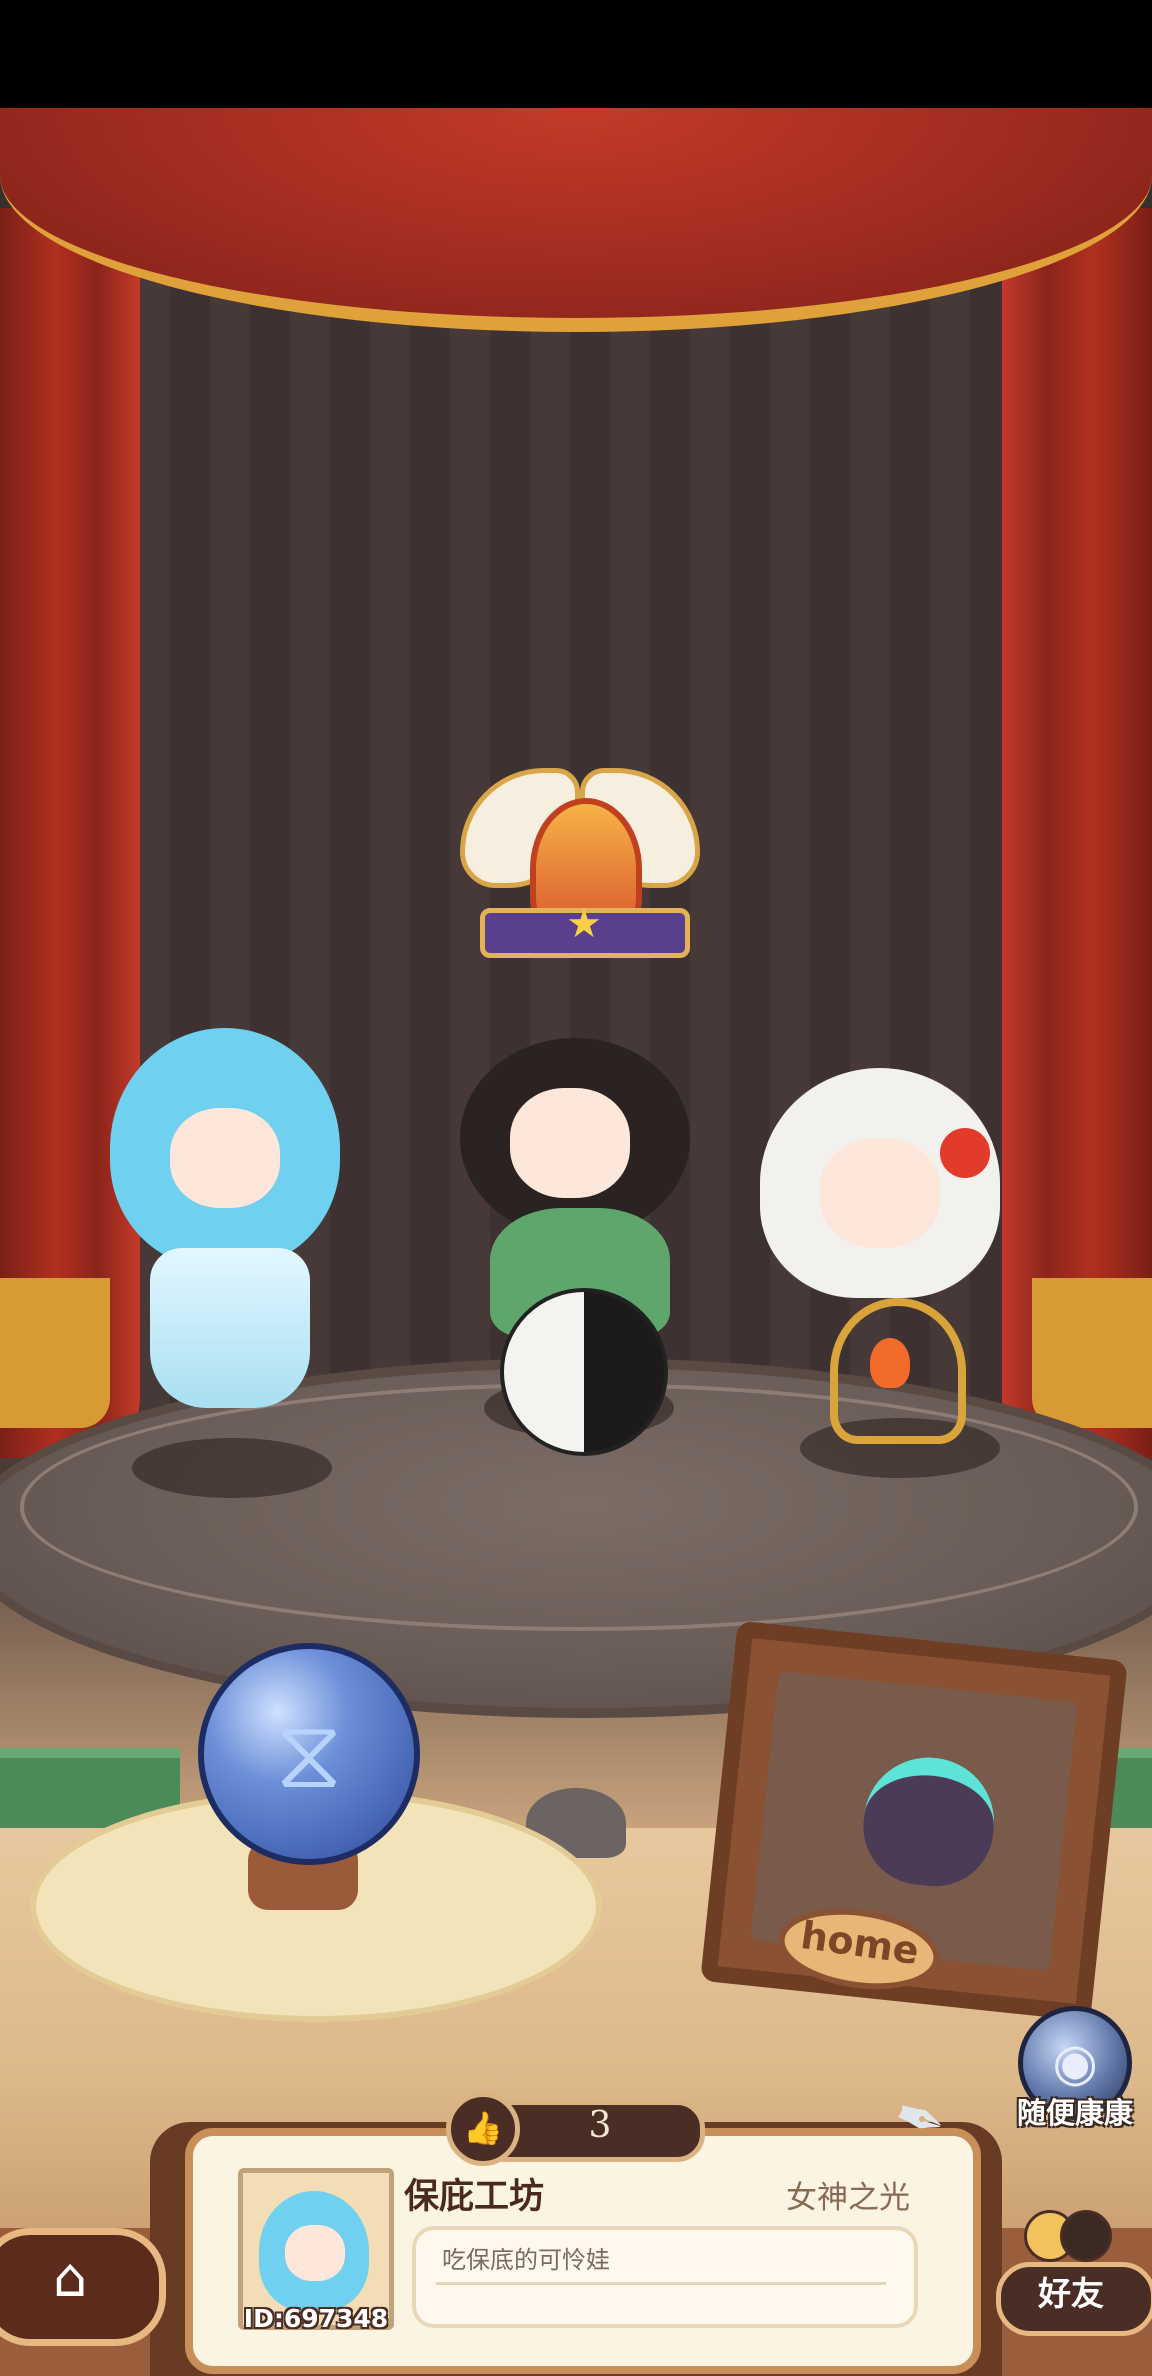 The image size is (1152, 2376). I want to click on curtain-right, so click(1077, 833).